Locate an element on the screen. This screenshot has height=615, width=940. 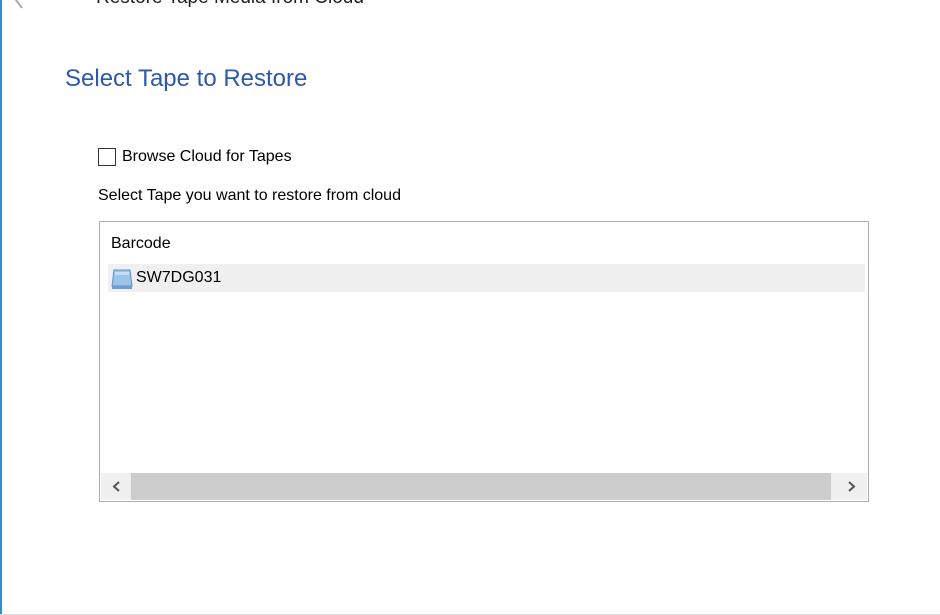
back-arrow-icon is located at coordinates (18, 4).